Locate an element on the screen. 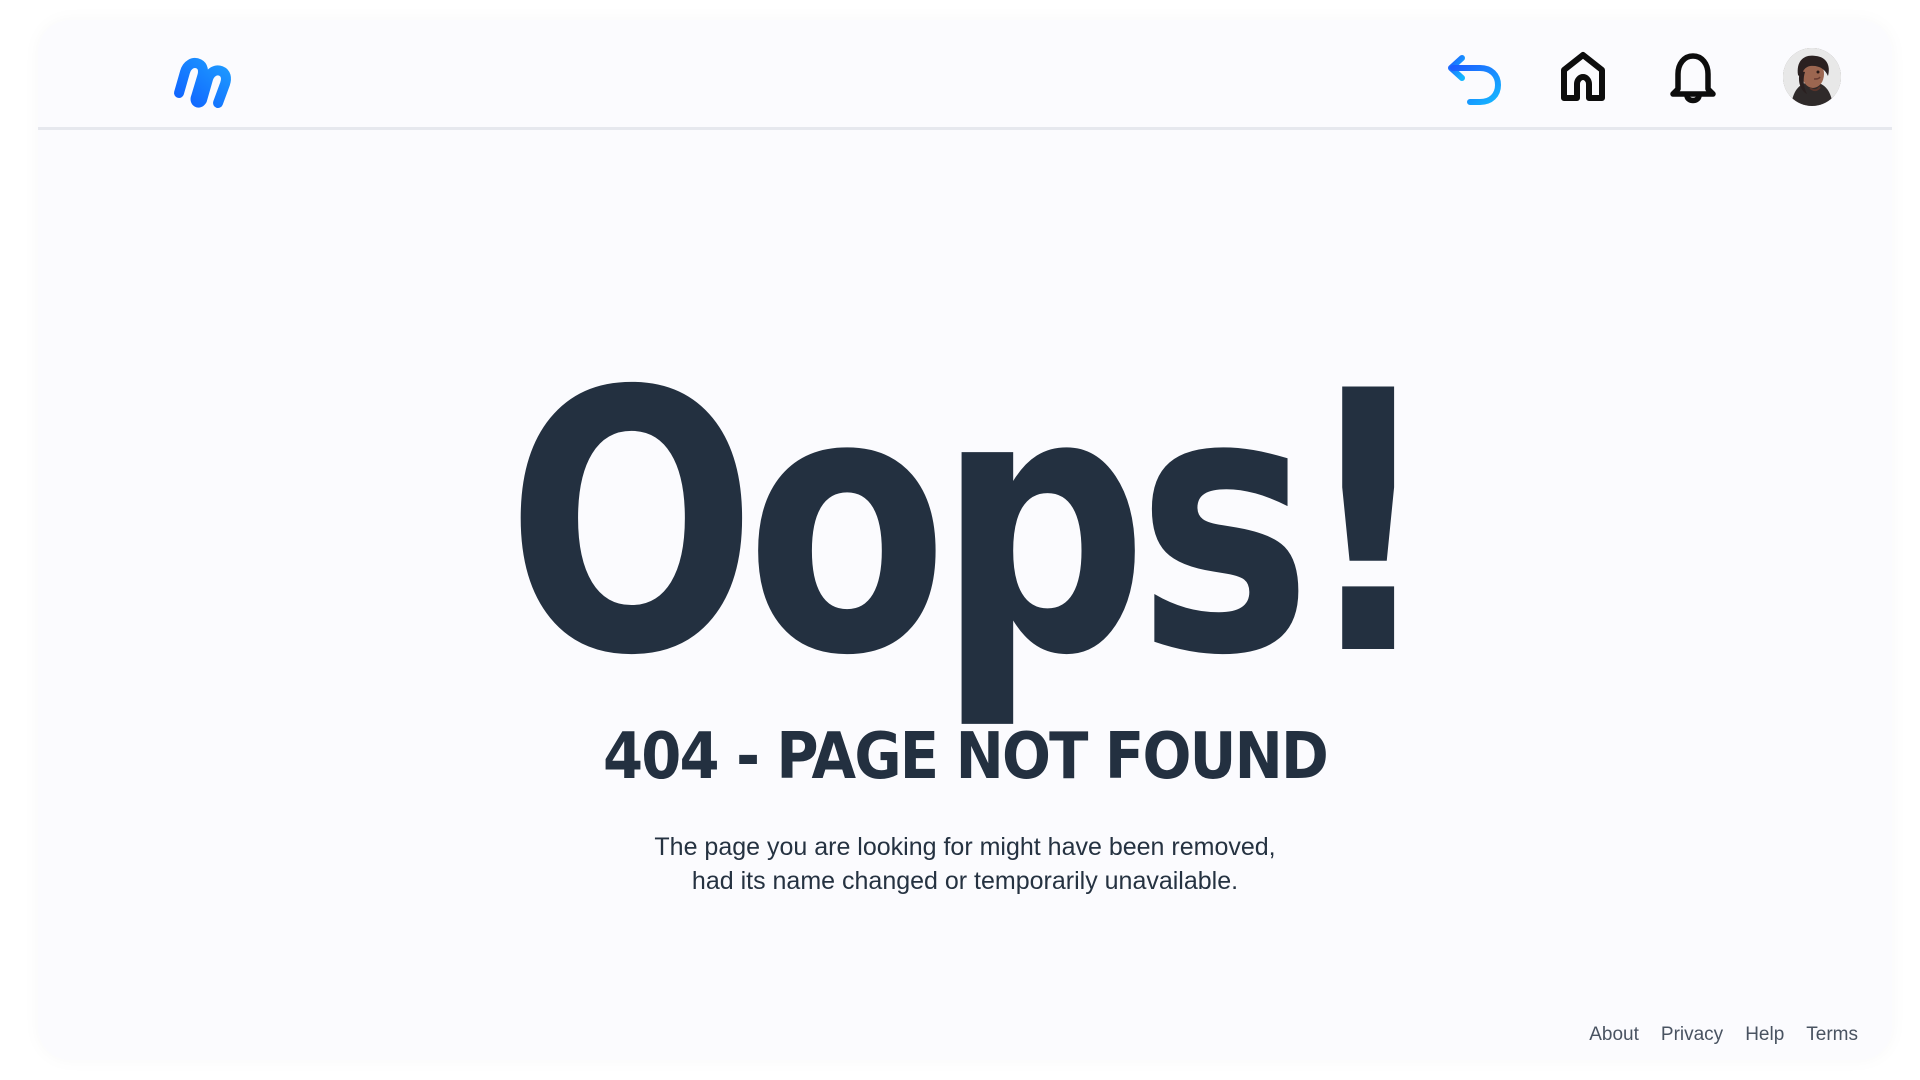 Image resolution: width=1920 pixels, height=1080 pixels. bell-icon is located at coordinates (1693, 78).